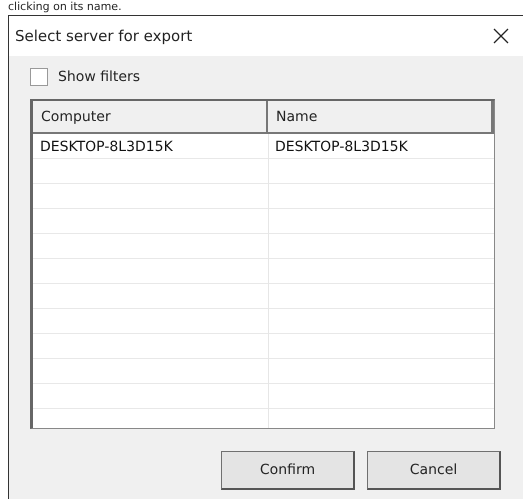 The height and width of the screenshot is (499, 528). I want to click on cancel-button: Cancel, so click(434, 470).